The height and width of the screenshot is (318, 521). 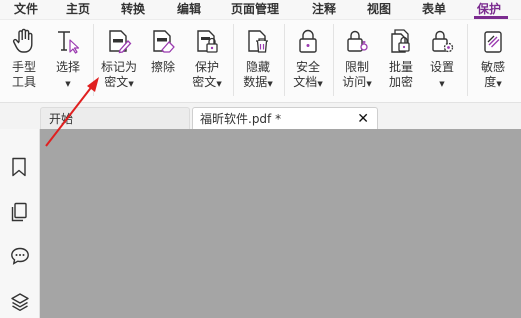 What do you see at coordinates (20, 302) in the screenshot?
I see `layers-icon` at bounding box center [20, 302].